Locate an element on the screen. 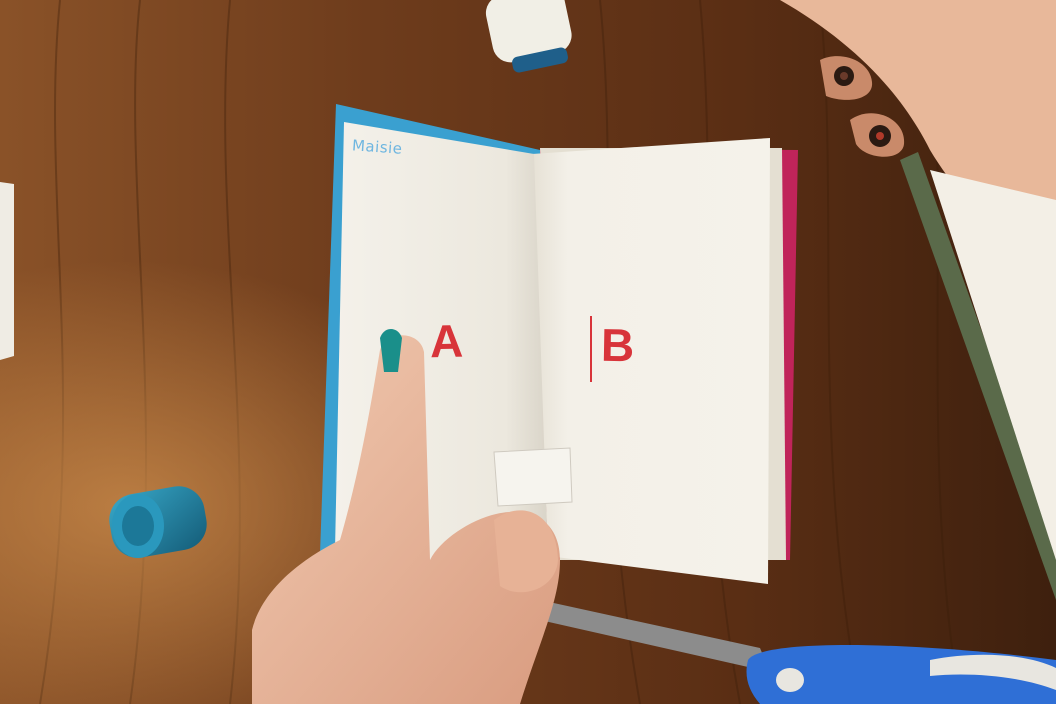 This screenshot has height=704, width=1056. paper-scrap is located at coordinates (7, 271).